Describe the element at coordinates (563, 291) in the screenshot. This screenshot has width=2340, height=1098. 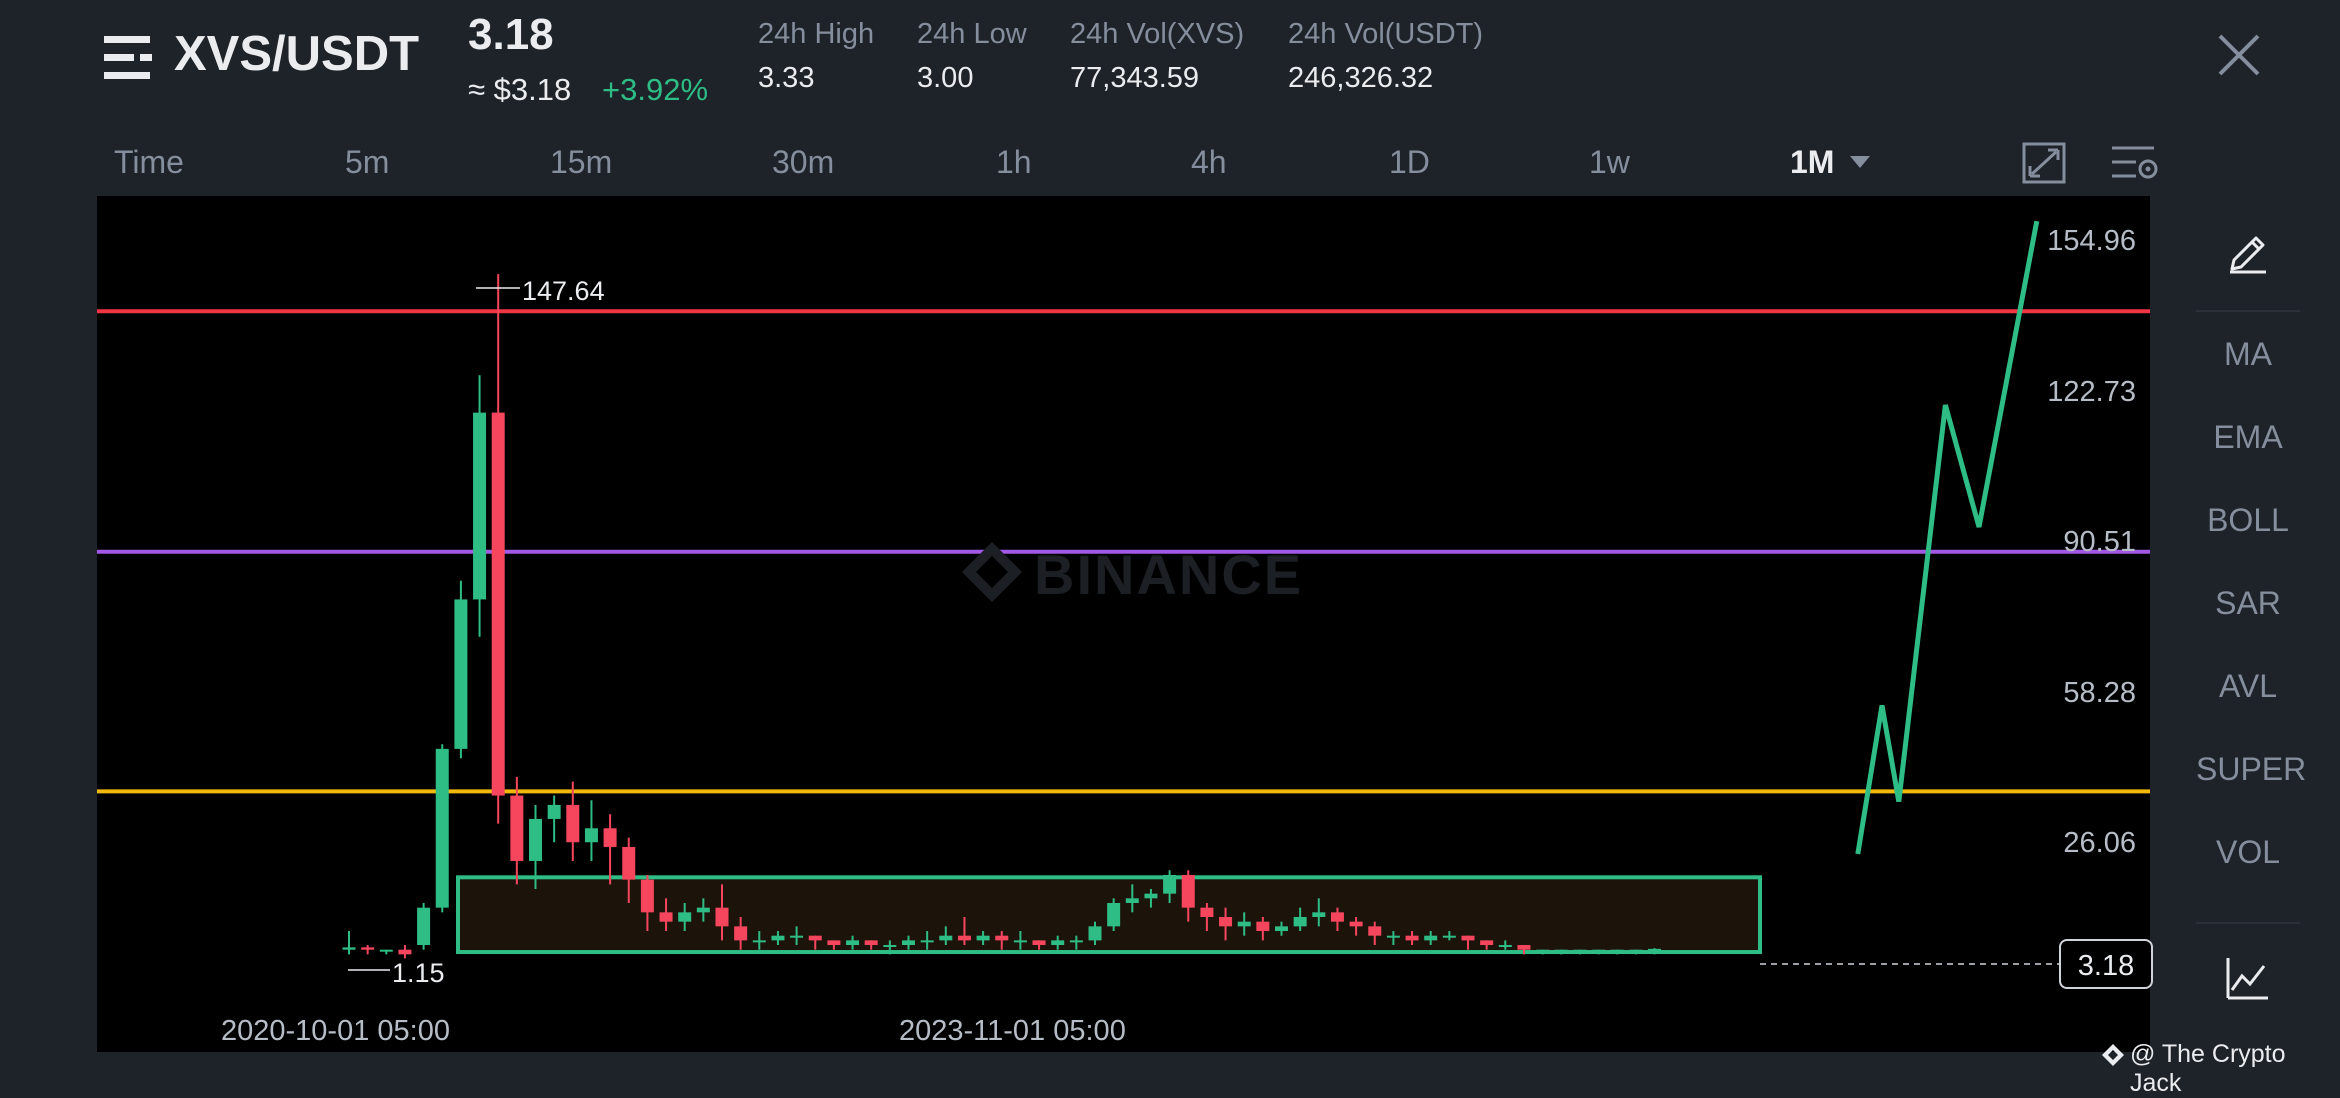
I see `high-price-label: 147.64` at that location.